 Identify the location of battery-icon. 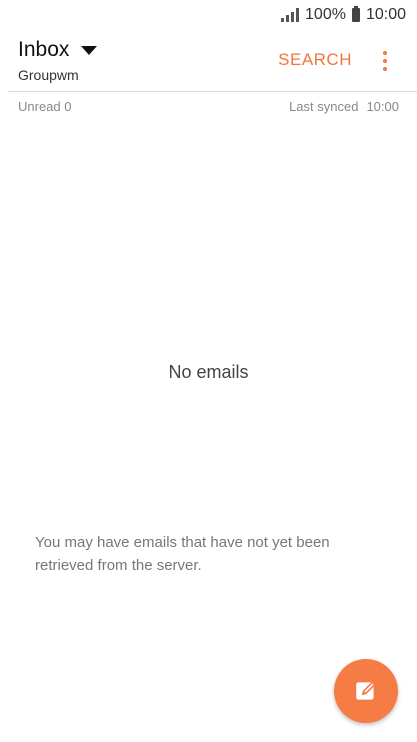
(355, 14).